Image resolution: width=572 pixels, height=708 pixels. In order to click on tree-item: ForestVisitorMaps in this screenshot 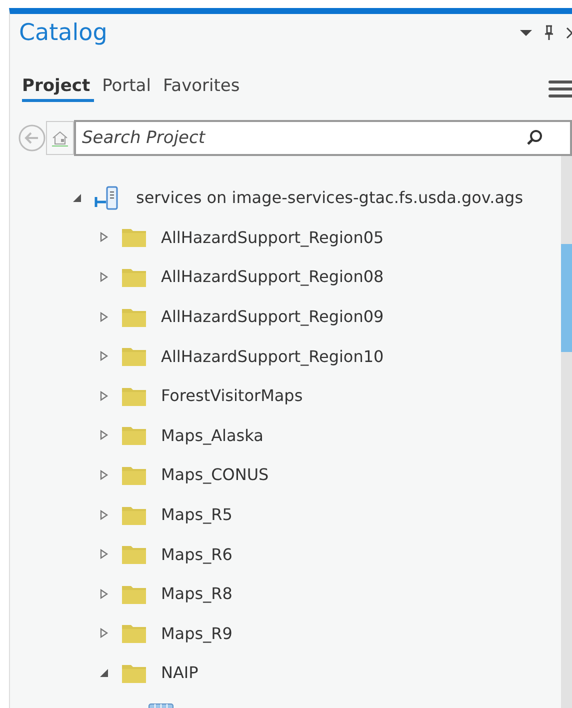, I will do `click(232, 396)`.